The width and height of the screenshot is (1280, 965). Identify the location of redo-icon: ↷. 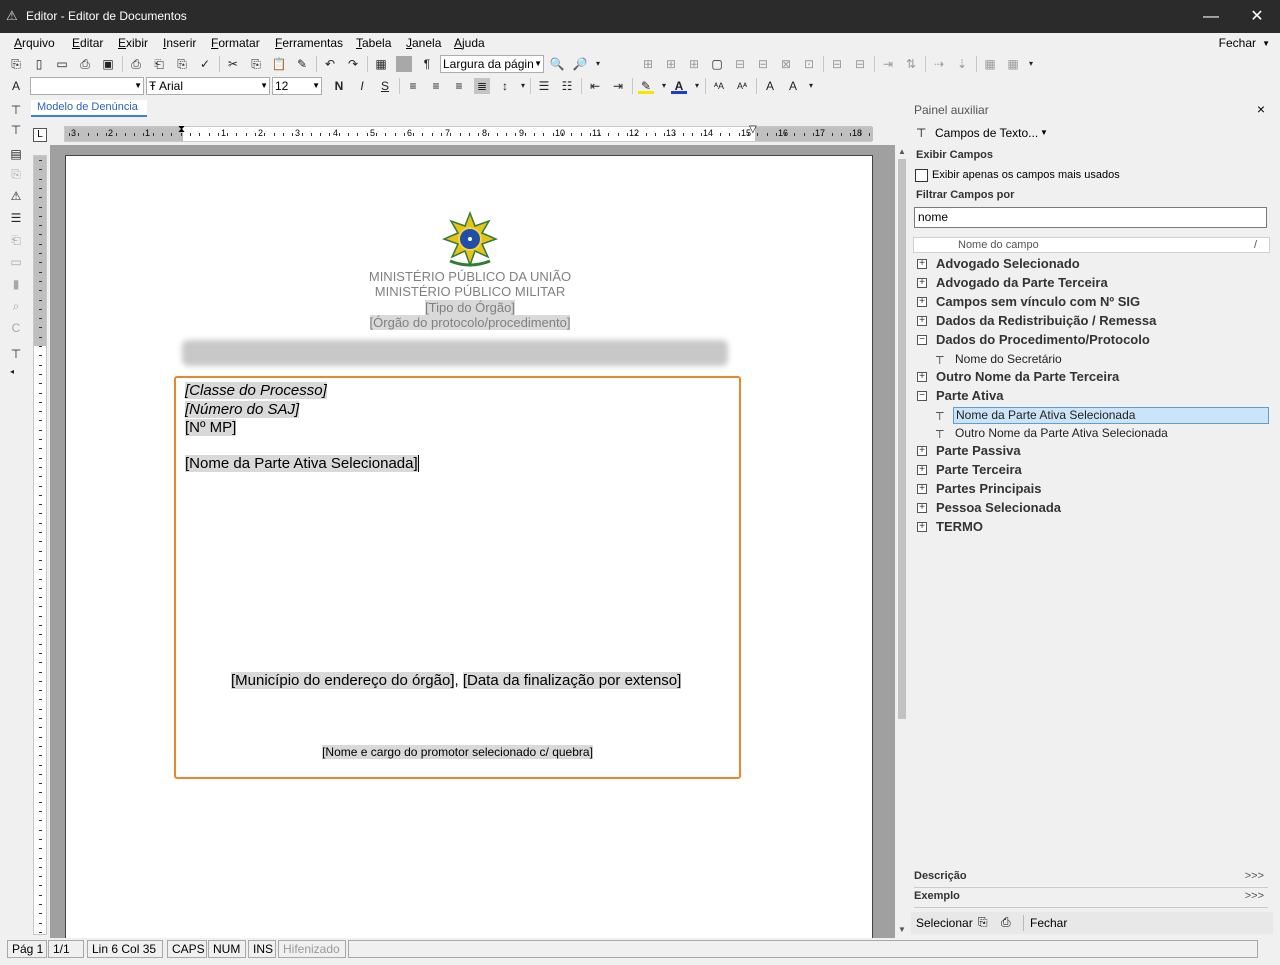
(353, 64).